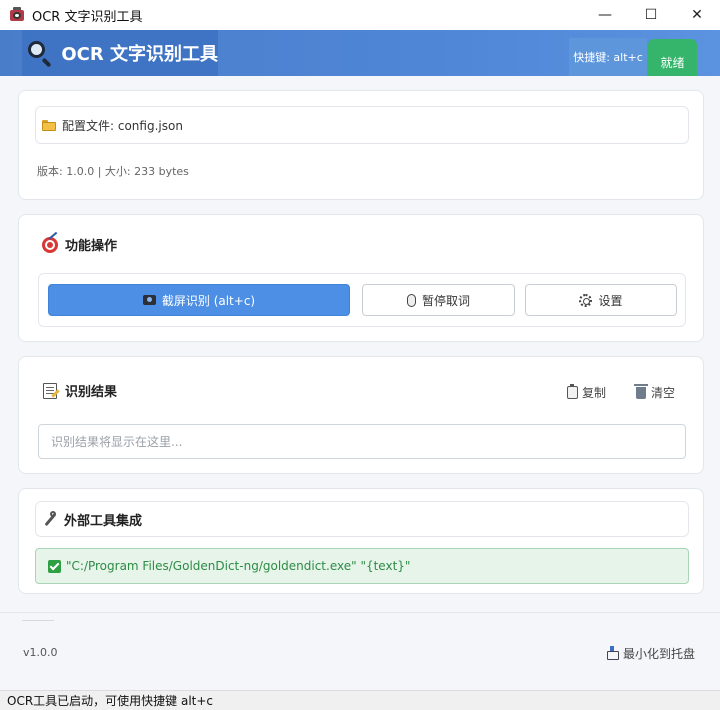 The height and width of the screenshot is (710, 720). What do you see at coordinates (360, 612) in the screenshot?
I see `footer-divider` at bounding box center [360, 612].